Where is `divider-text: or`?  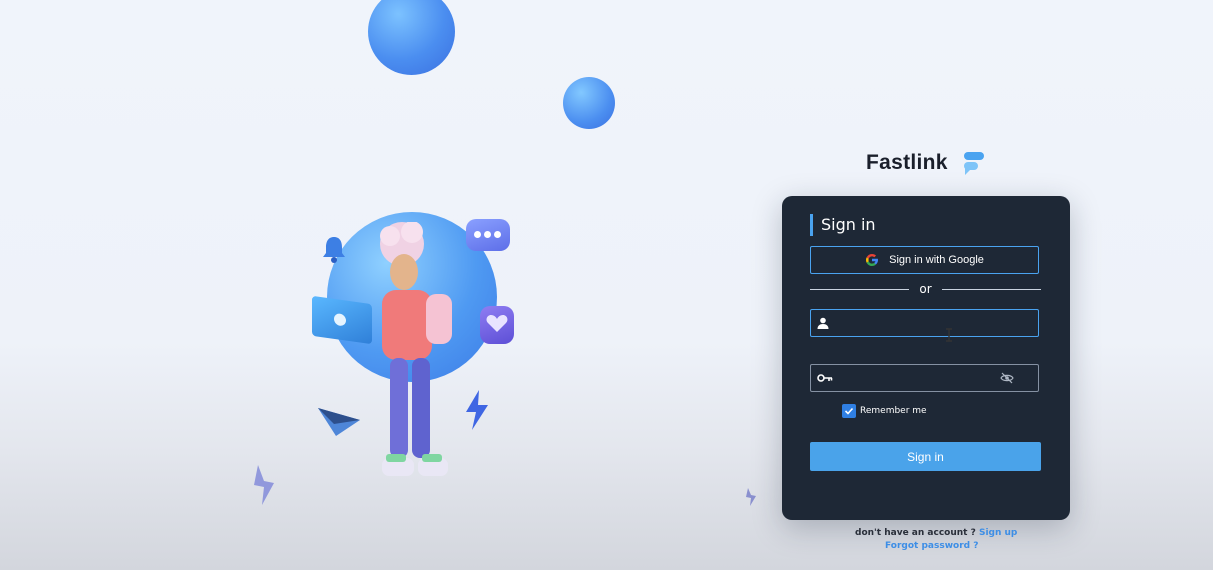
divider-text: or is located at coordinates (925, 289).